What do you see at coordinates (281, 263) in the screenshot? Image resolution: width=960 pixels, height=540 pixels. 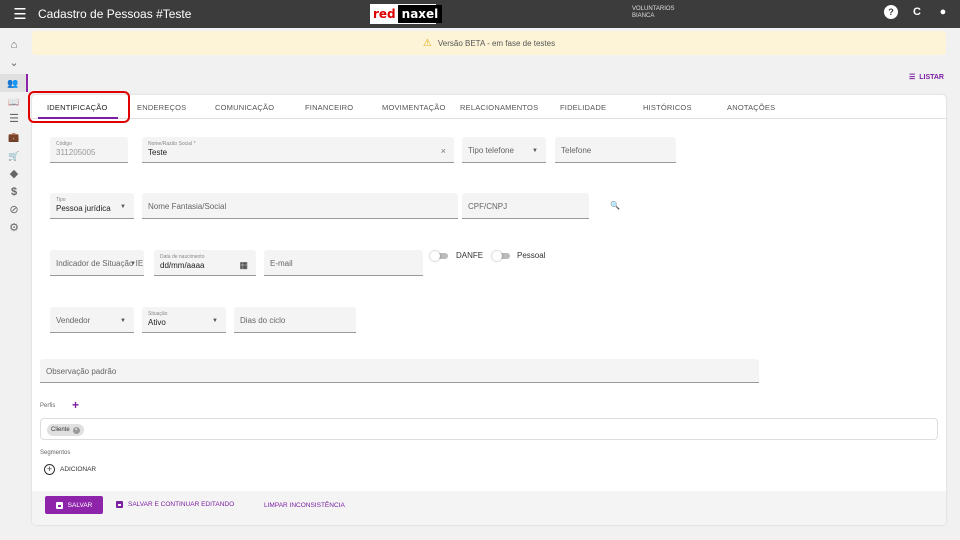 I see `email-placeholder: E-mail` at bounding box center [281, 263].